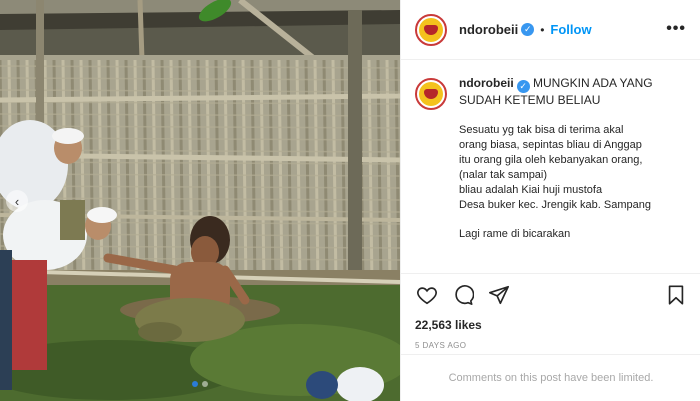  What do you see at coordinates (463, 295) in the screenshot?
I see `comment-icon` at bounding box center [463, 295].